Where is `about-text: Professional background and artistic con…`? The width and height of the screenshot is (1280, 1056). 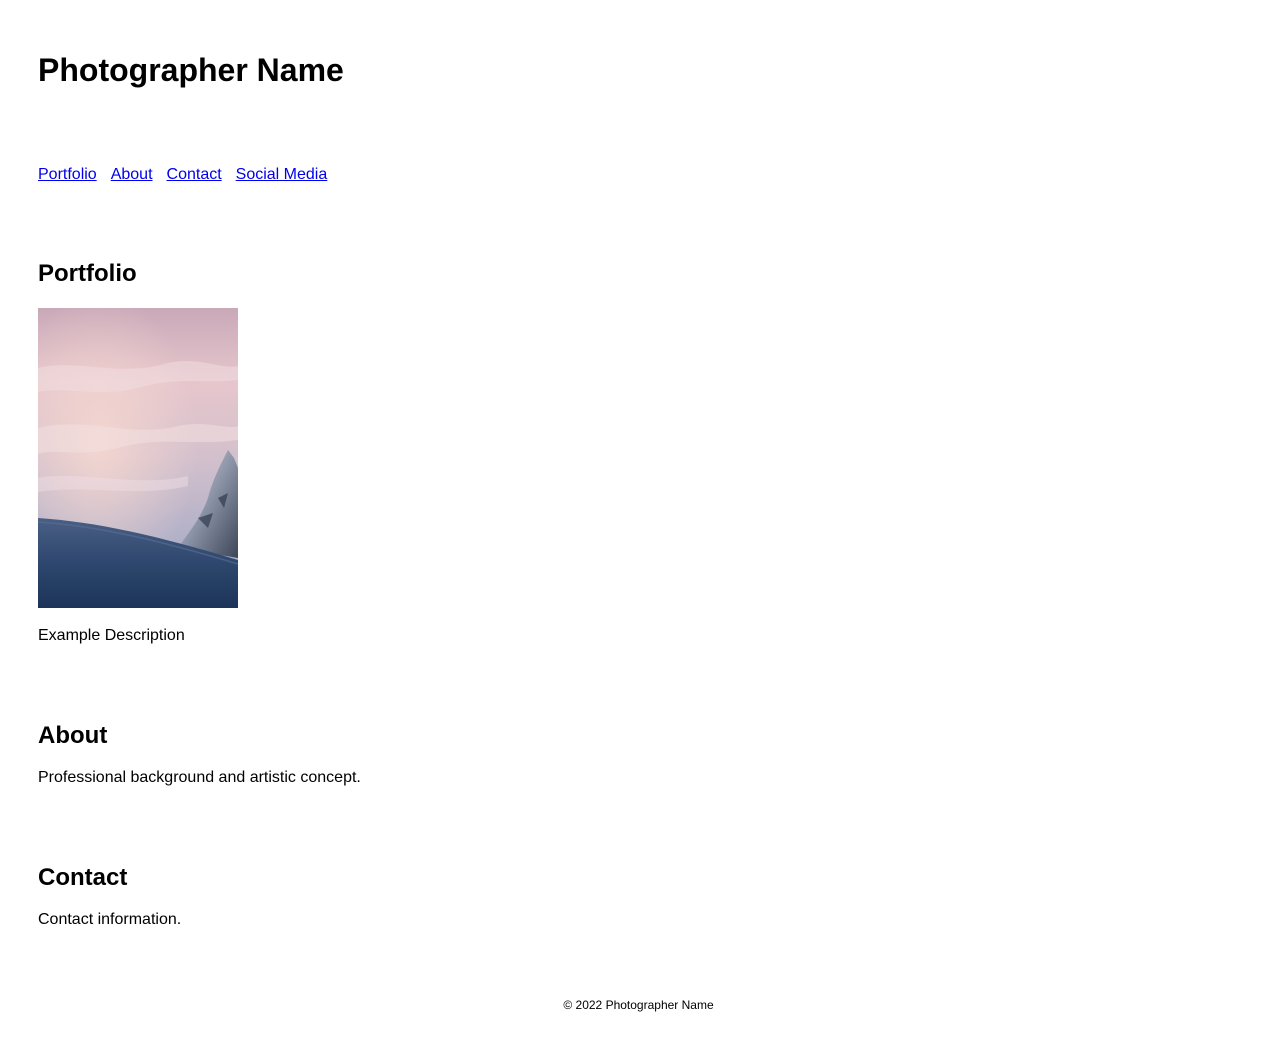
about-text: Professional background and artistic con… is located at coordinates (199, 777).